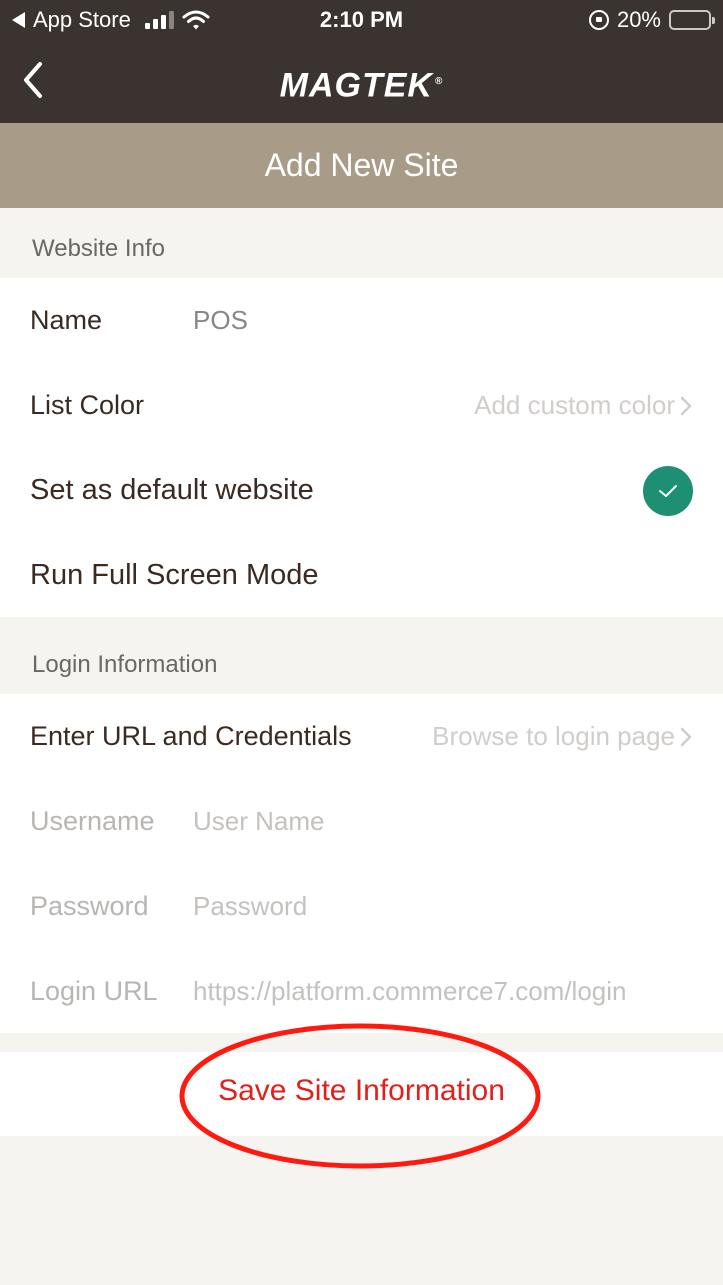 The image size is (723, 1285). Describe the element at coordinates (361, 165) in the screenshot. I see `page-title: Add New Site` at that location.